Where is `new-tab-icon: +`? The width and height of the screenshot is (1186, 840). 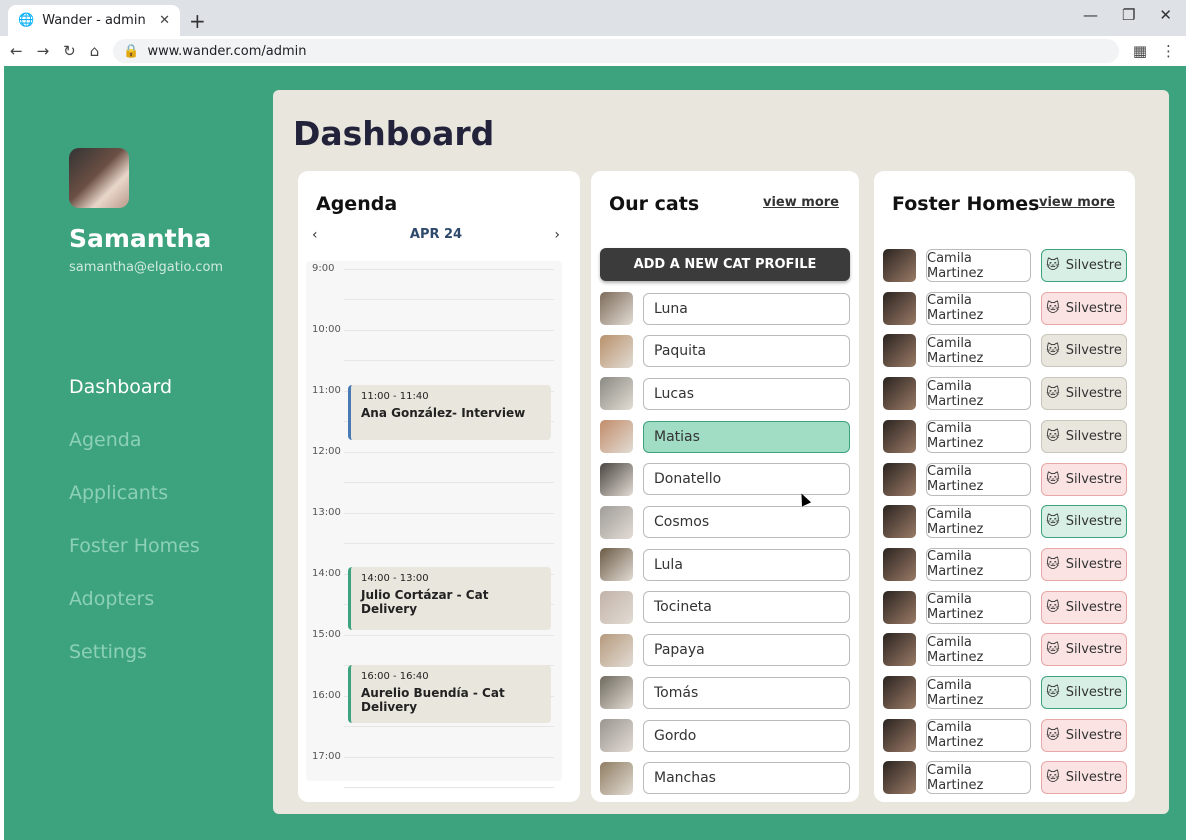 new-tab-icon: + is located at coordinates (197, 21).